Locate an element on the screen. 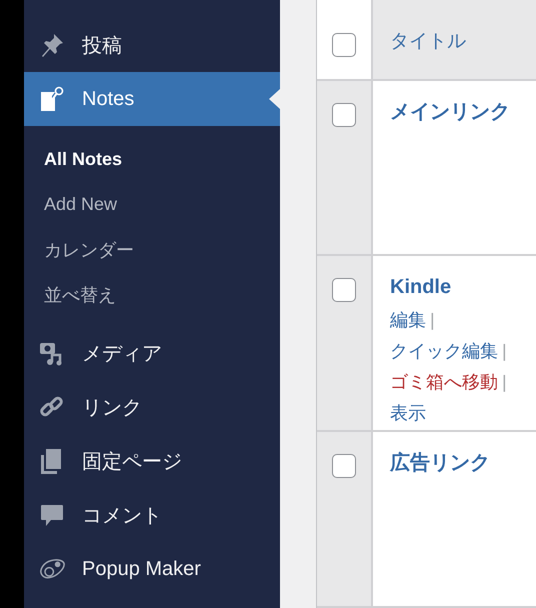  sidebar-item: メディア is located at coordinates (152, 353).